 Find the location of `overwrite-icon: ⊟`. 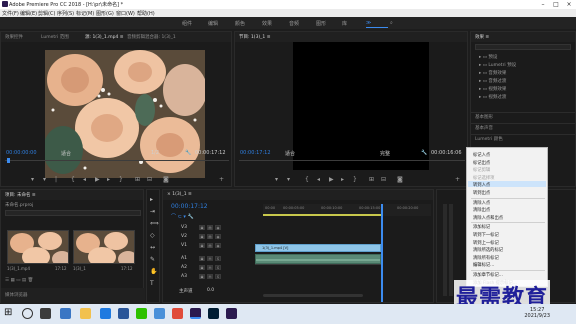

overwrite-icon: ⊟ is located at coordinates (149, 179).